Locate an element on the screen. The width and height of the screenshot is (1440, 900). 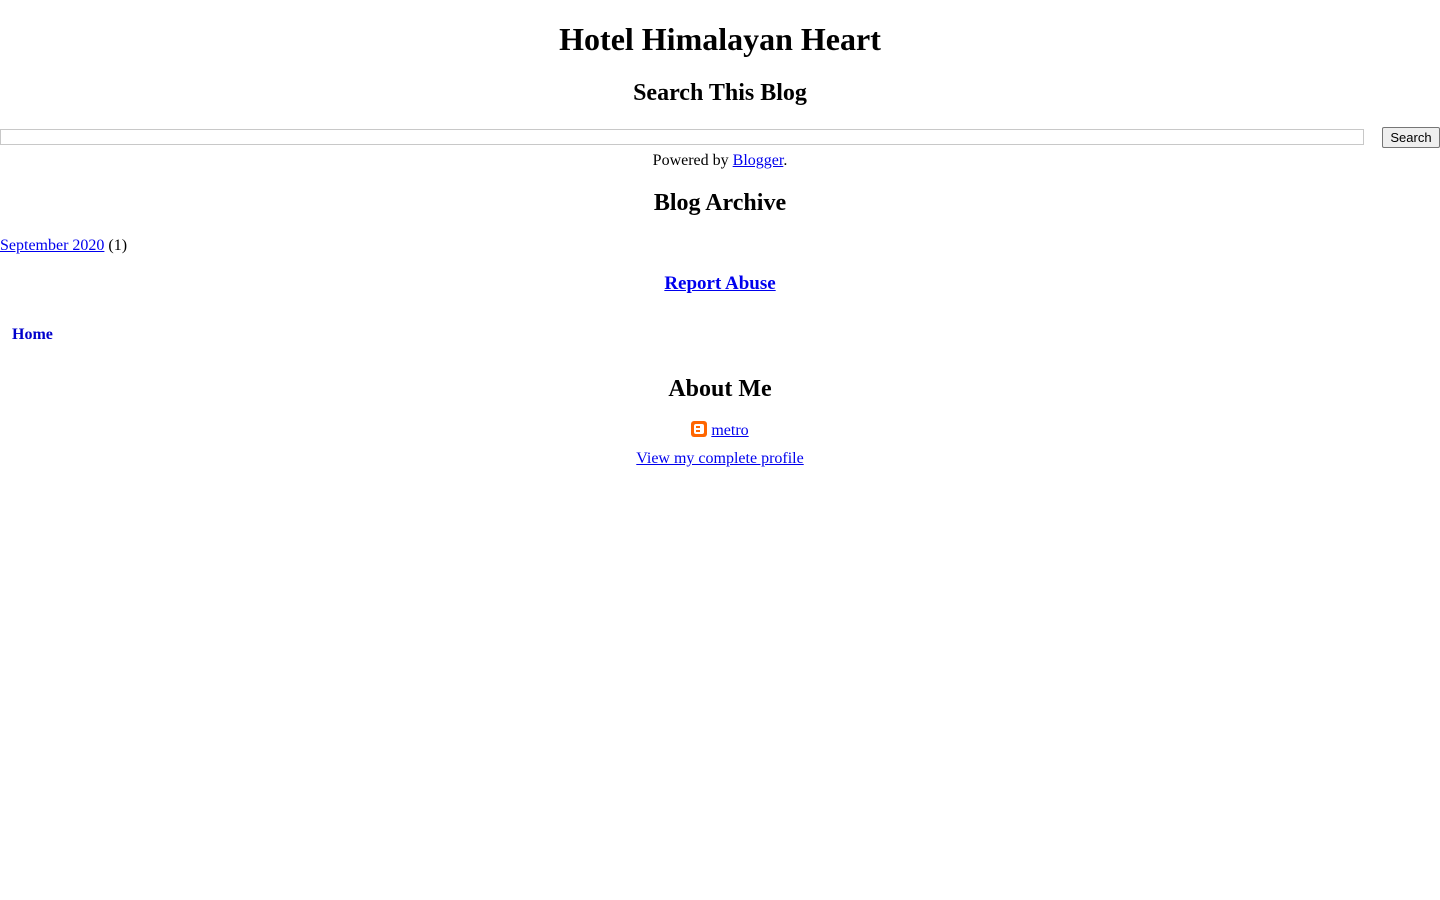
search-heading: Search This Blog is located at coordinates (720, 93).